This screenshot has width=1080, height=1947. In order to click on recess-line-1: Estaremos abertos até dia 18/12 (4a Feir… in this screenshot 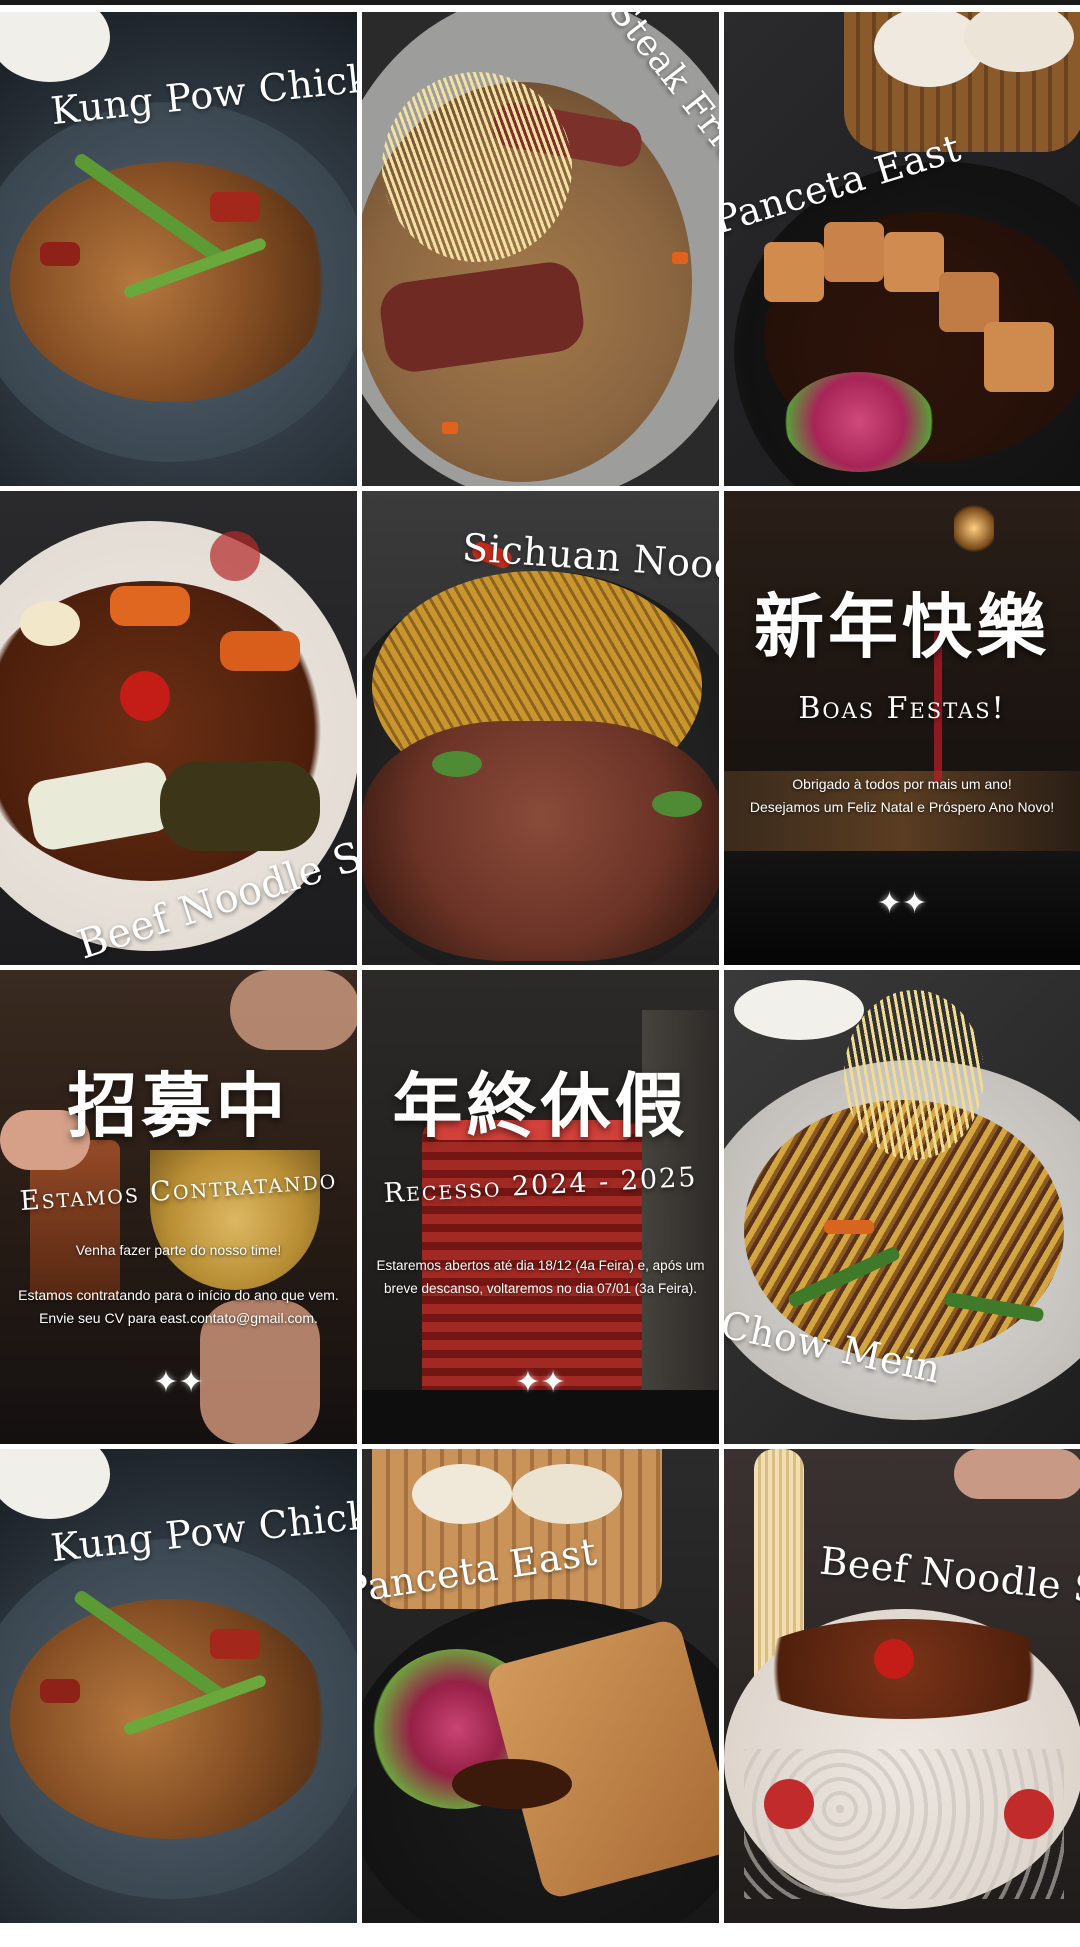, I will do `click(540, 1265)`.